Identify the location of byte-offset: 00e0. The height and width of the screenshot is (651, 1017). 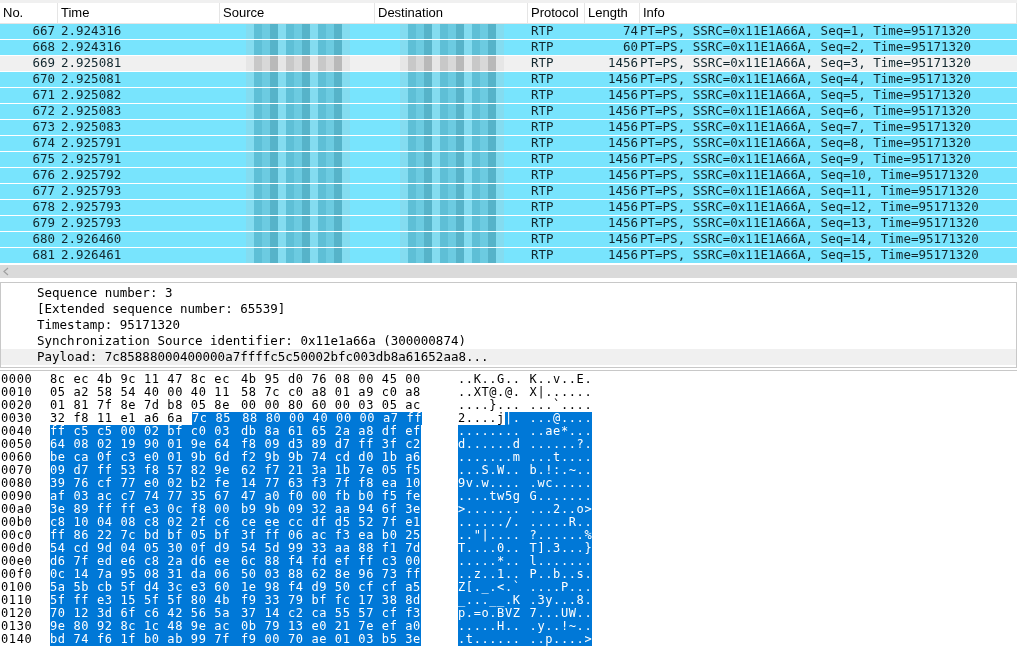
(17, 561).